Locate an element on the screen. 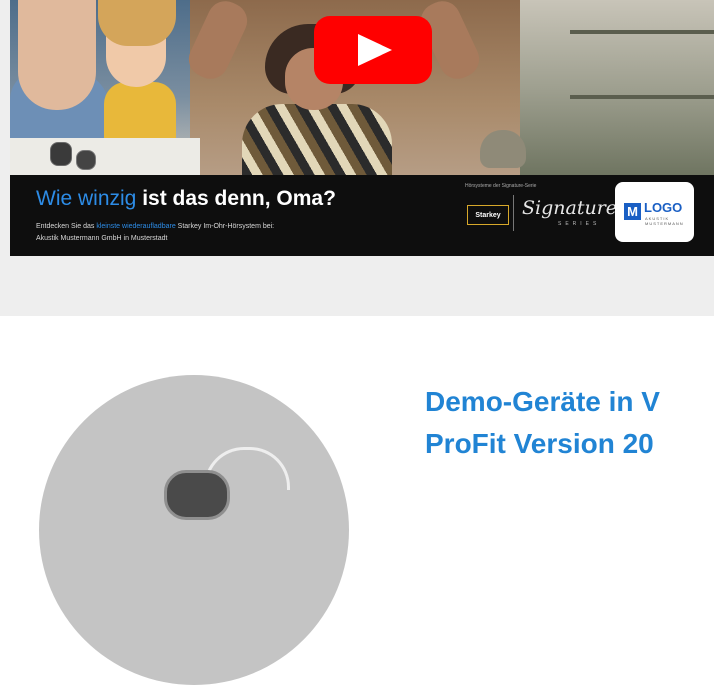 The image size is (714, 685). article-heading: Demo-Geräte in V is located at coordinates (542, 402).